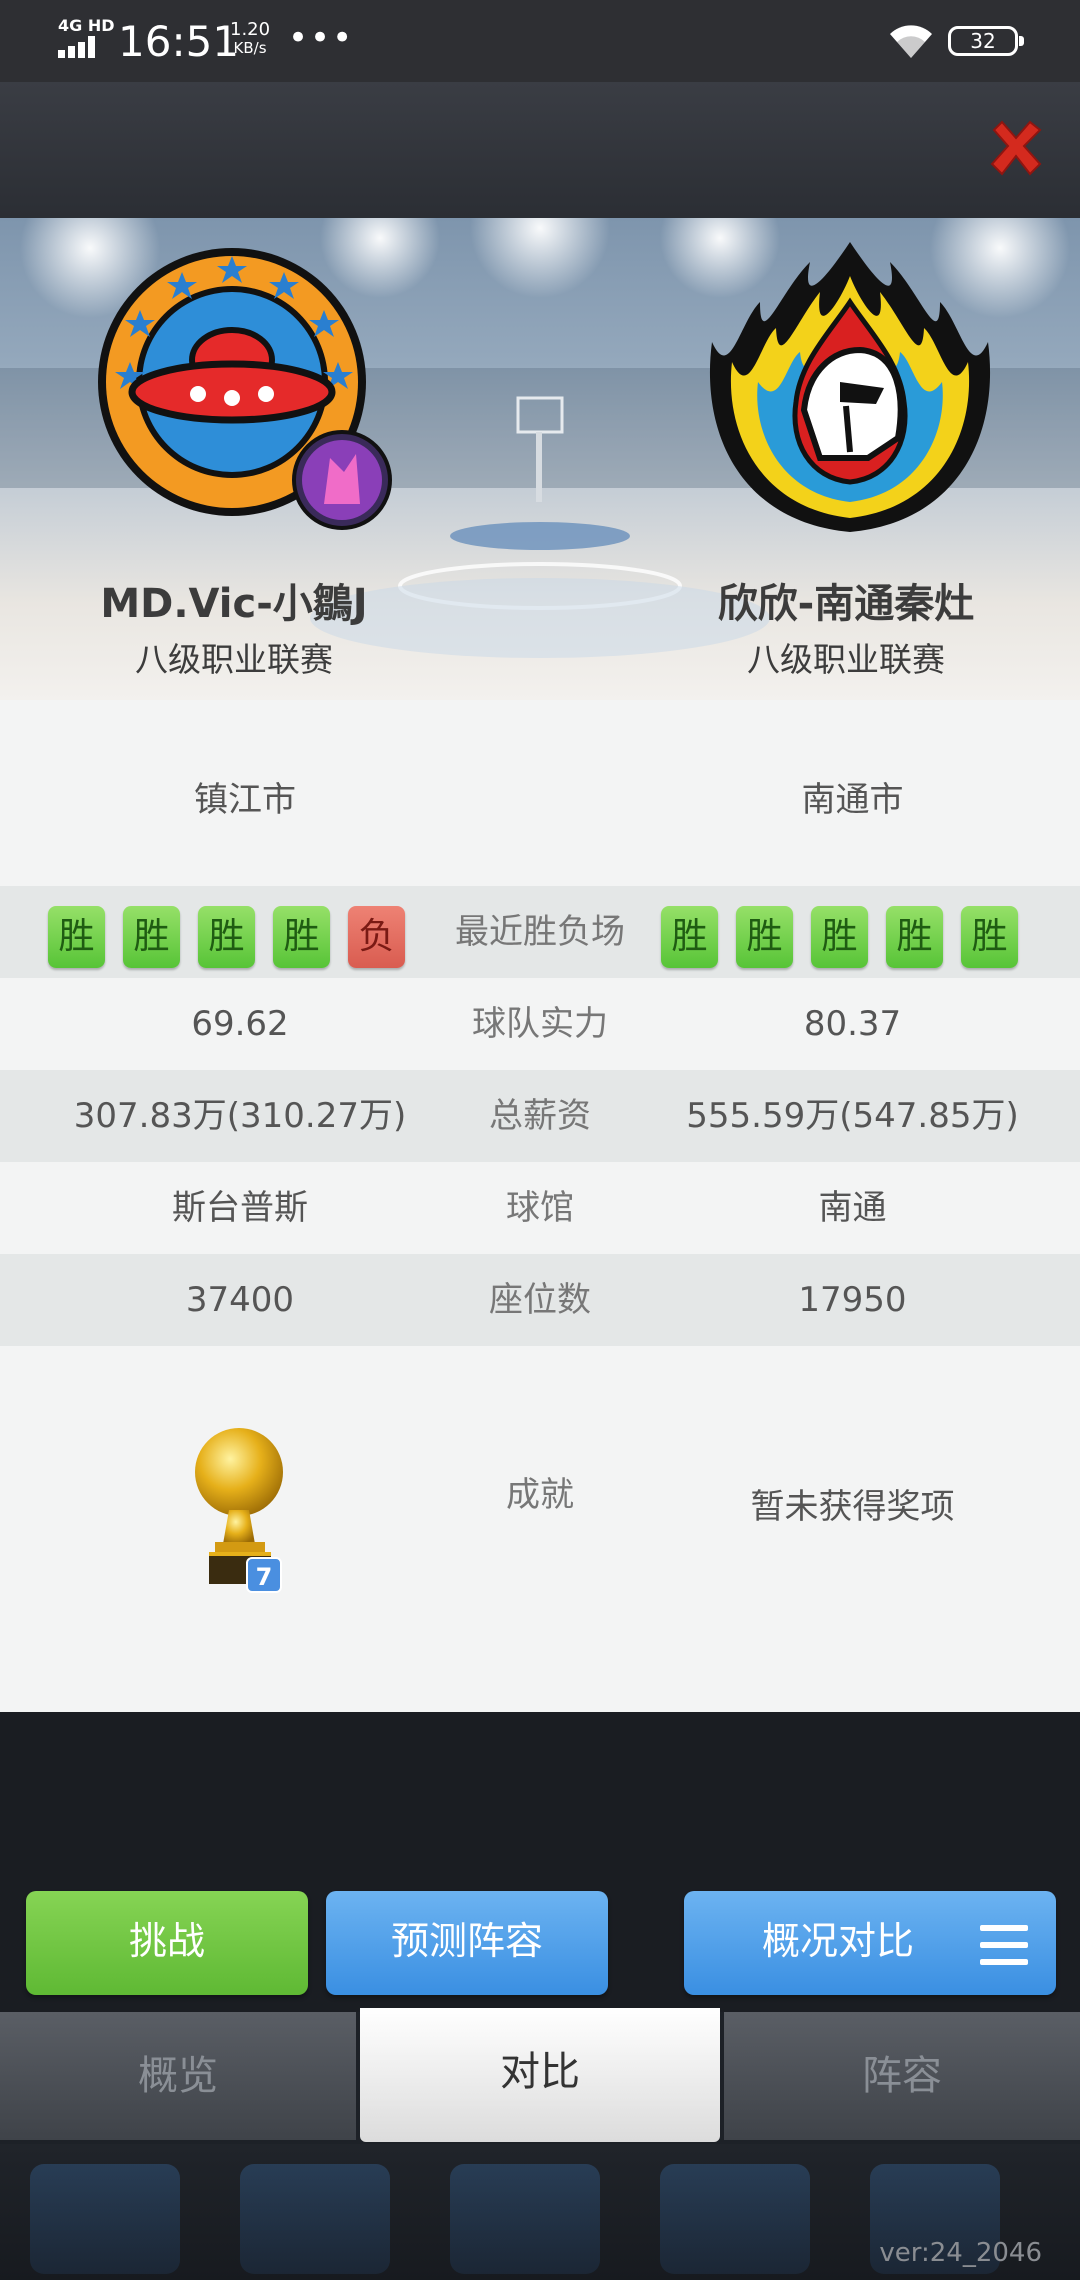  Describe the element at coordinates (838, 1941) in the screenshot. I see `overview-compare-label: 概况对比` at that location.